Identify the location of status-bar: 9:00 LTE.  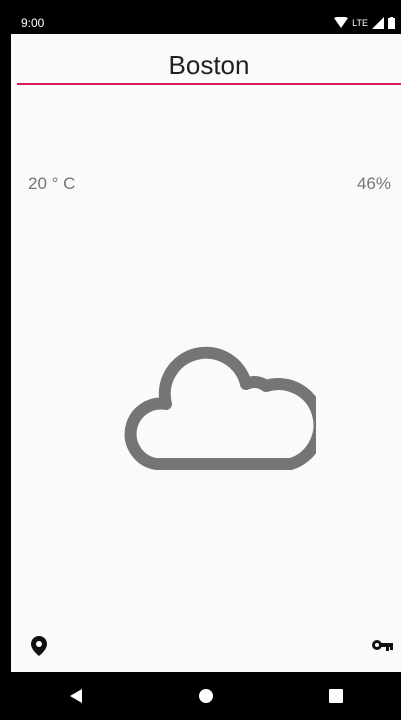
(206, 23).